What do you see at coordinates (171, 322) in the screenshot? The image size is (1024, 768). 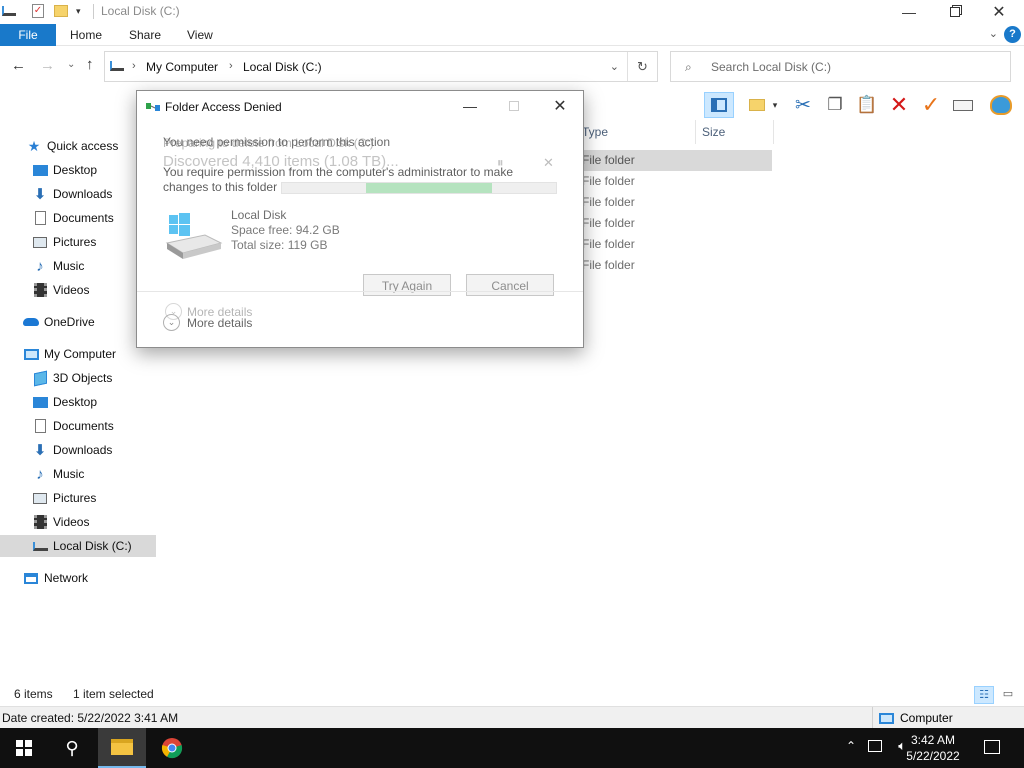 I see `chevron-down-icon: ⌄` at bounding box center [171, 322].